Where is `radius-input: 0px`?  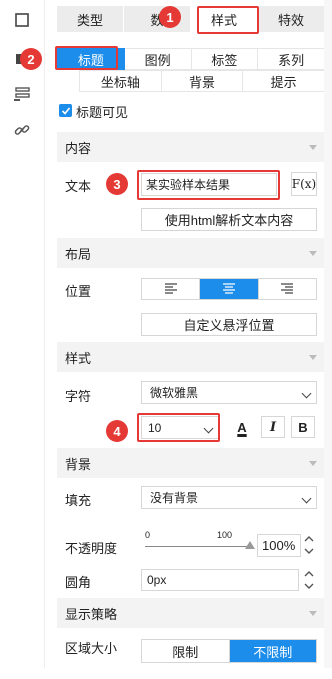 radius-input: 0px is located at coordinates (220, 580).